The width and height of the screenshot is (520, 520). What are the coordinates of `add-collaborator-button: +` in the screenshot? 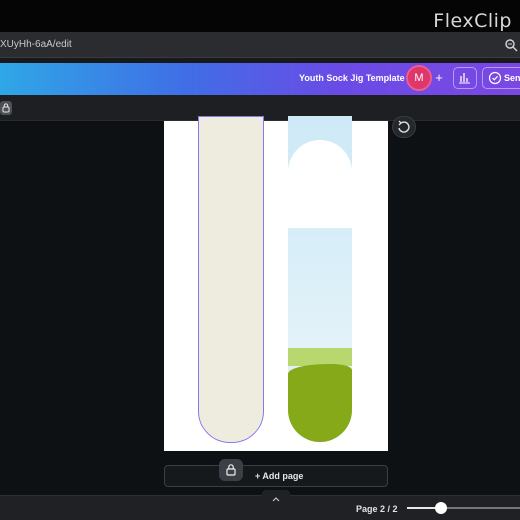 It's located at (439, 78).